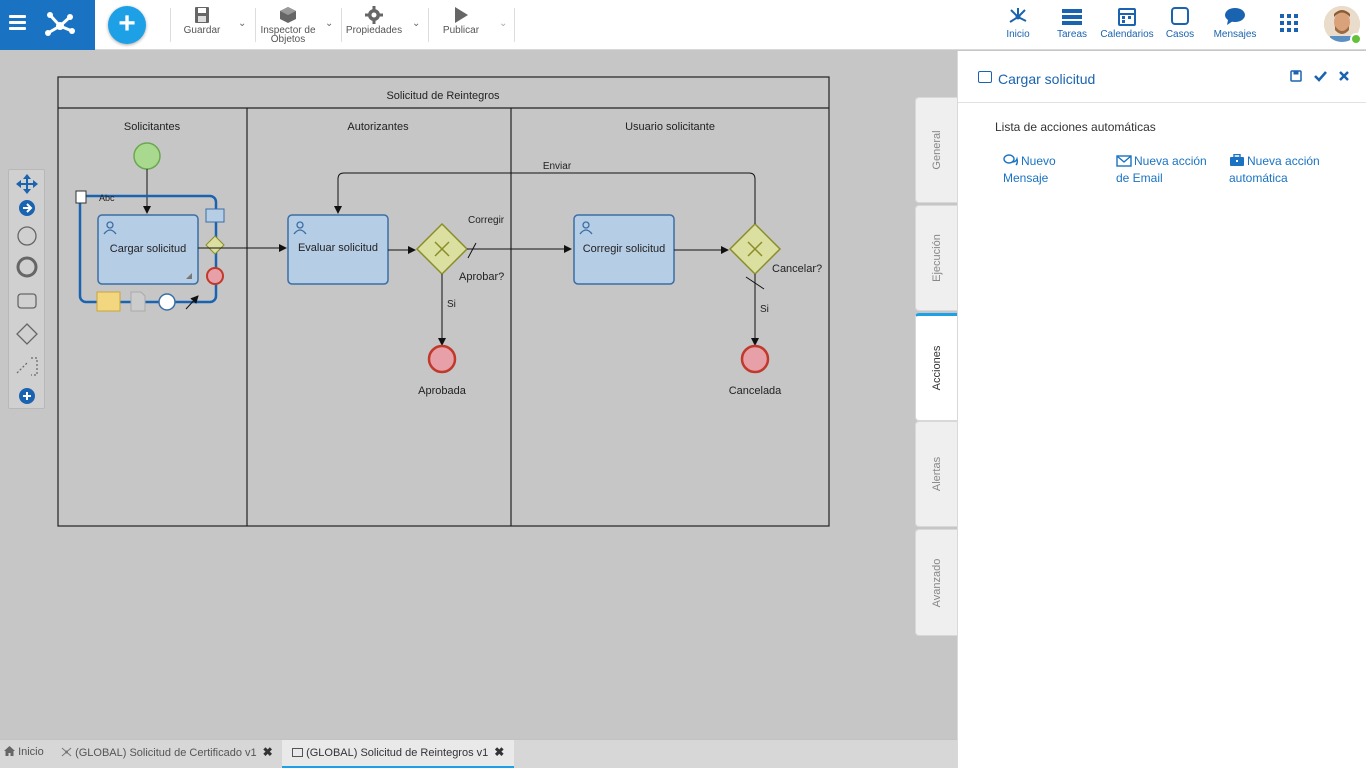 The width and height of the screenshot is (1366, 768). I want to click on envelope-icon, so click(1124, 161).